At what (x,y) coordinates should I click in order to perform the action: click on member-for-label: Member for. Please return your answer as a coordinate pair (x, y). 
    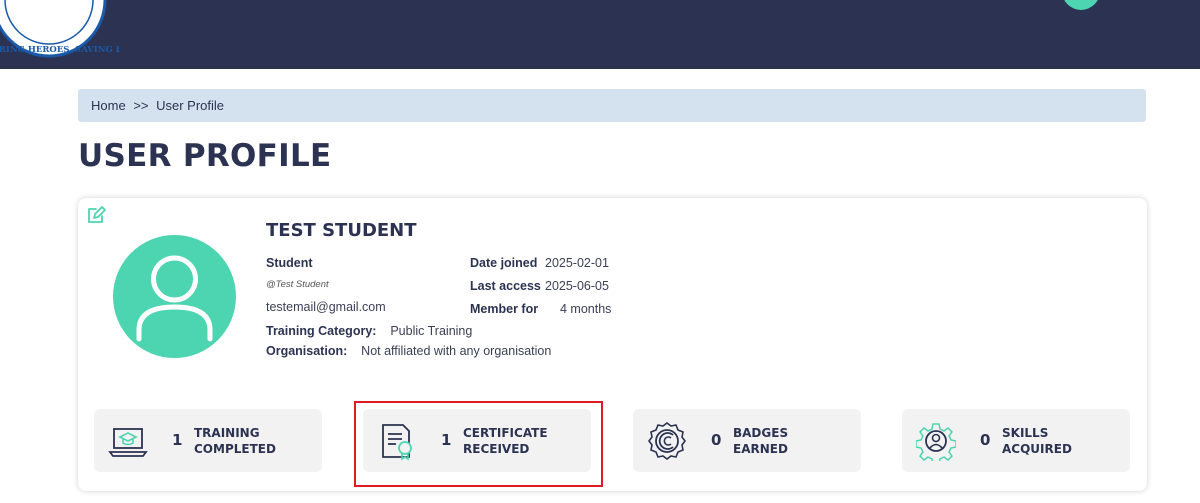
    Looking at the image, I should click on (504, 309).